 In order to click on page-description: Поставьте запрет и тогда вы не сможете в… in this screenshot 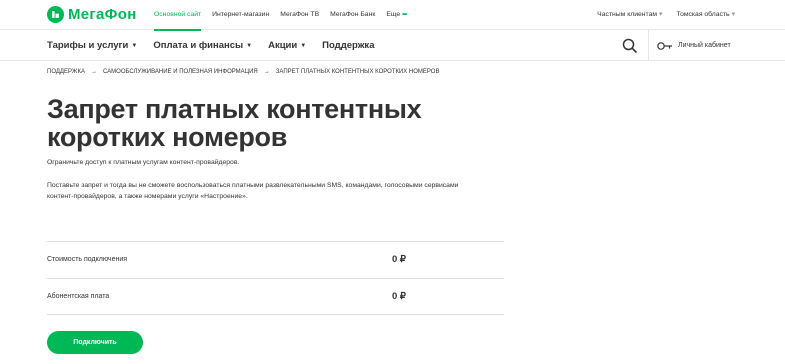, I will do `click(277, 191)`.